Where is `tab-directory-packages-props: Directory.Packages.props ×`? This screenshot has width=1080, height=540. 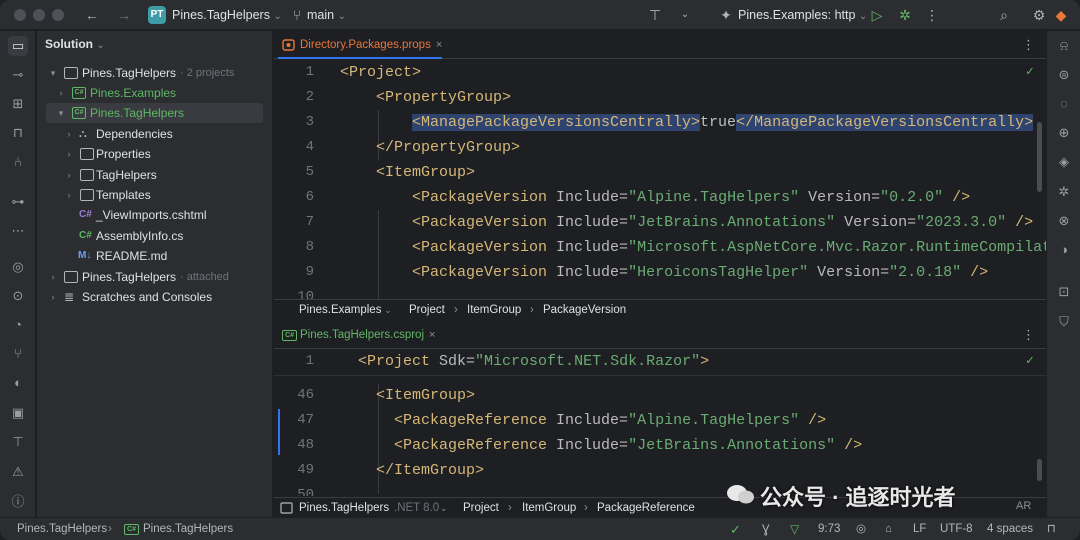 tab-directory-packages-props: Directory.Packages.props × is located at coordinates (360, 45).